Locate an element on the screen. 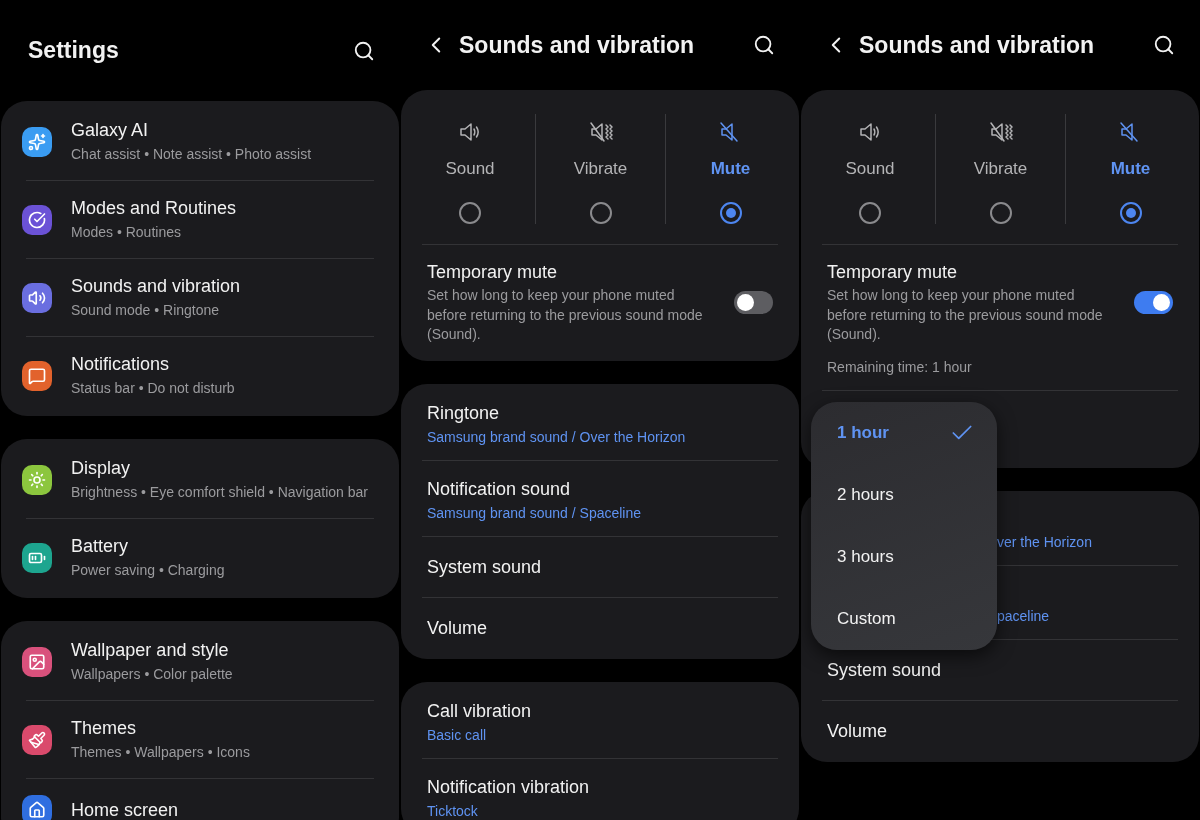  item-subtitle: Samsung brand sound / Over the Horizon is located at coordinates (557, 437).